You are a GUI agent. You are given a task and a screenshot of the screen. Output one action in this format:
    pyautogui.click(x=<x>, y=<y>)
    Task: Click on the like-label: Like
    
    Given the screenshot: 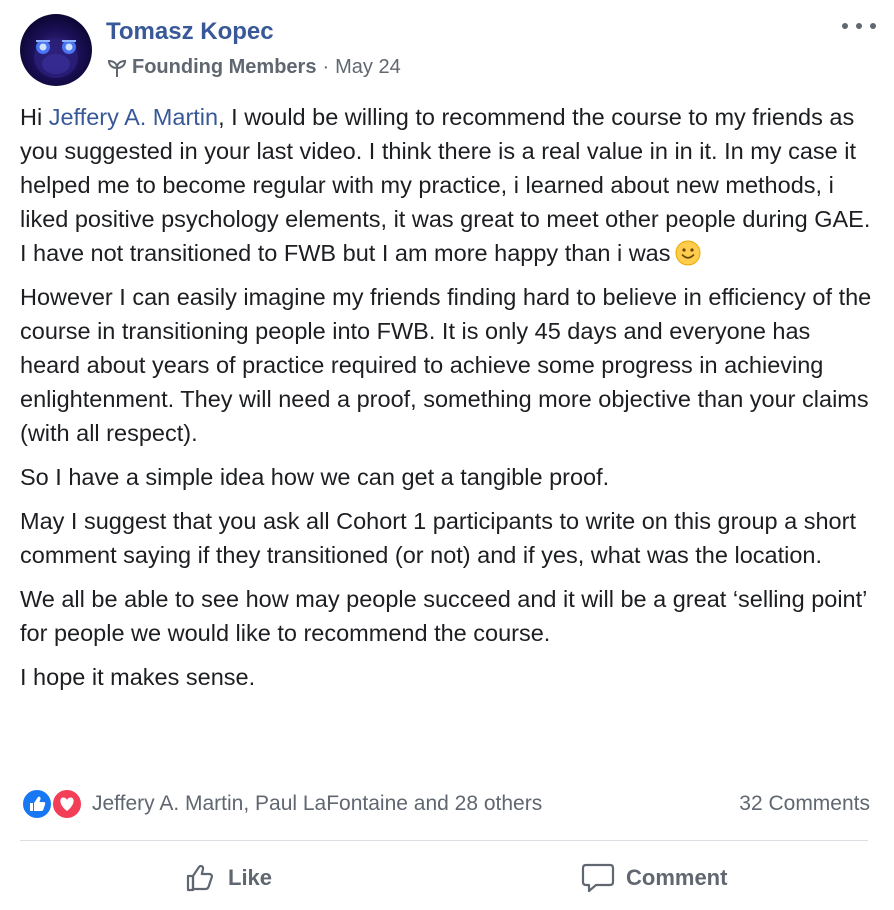 What is the action you would take?
    pyautogui.click(x=250, y=877)
    